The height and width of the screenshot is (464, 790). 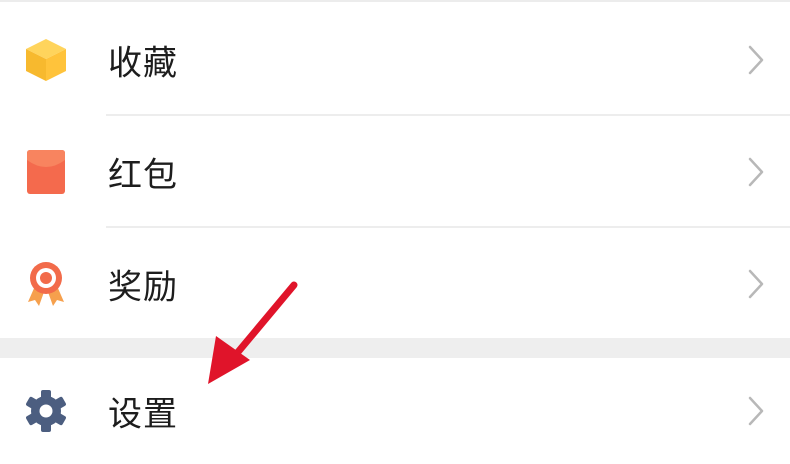 What do you see at coordinates (46, 60) in the screenshot?
I see `favorites-cube-icon` at bounding box center [46, 60].